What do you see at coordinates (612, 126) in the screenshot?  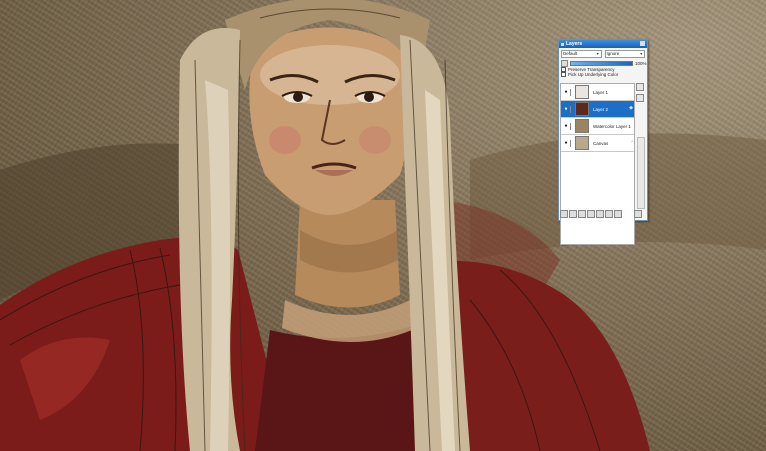 I see `layer-name: Watercolor Layer 1` at bounding box center [612, 126].